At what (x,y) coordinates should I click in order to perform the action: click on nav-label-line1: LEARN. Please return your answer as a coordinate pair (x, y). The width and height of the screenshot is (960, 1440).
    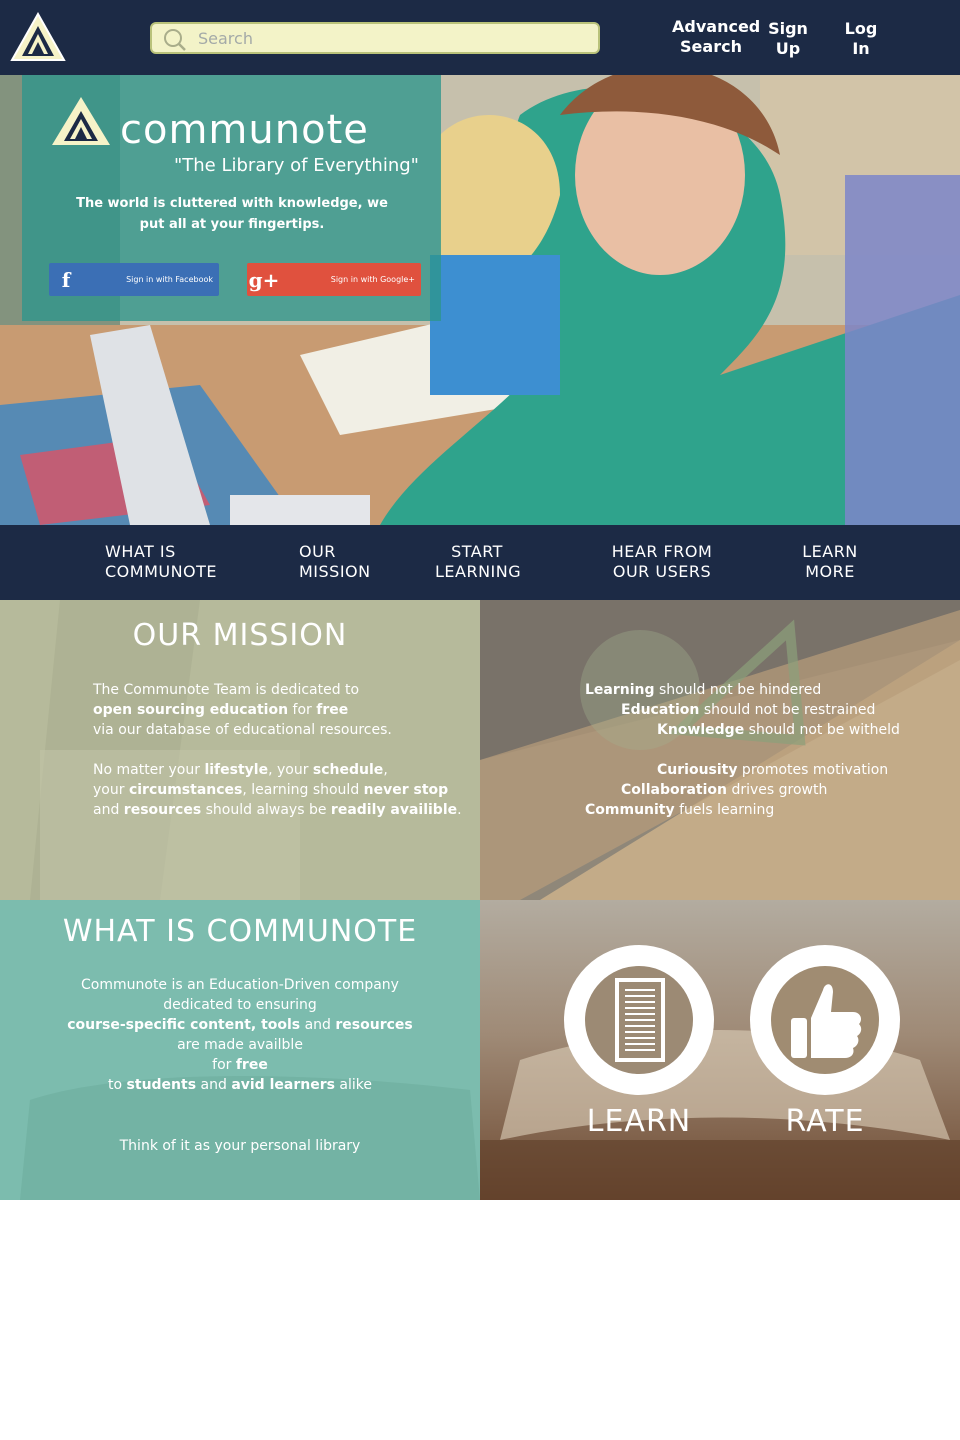
    Looking at the image, I should click on (830, 551).